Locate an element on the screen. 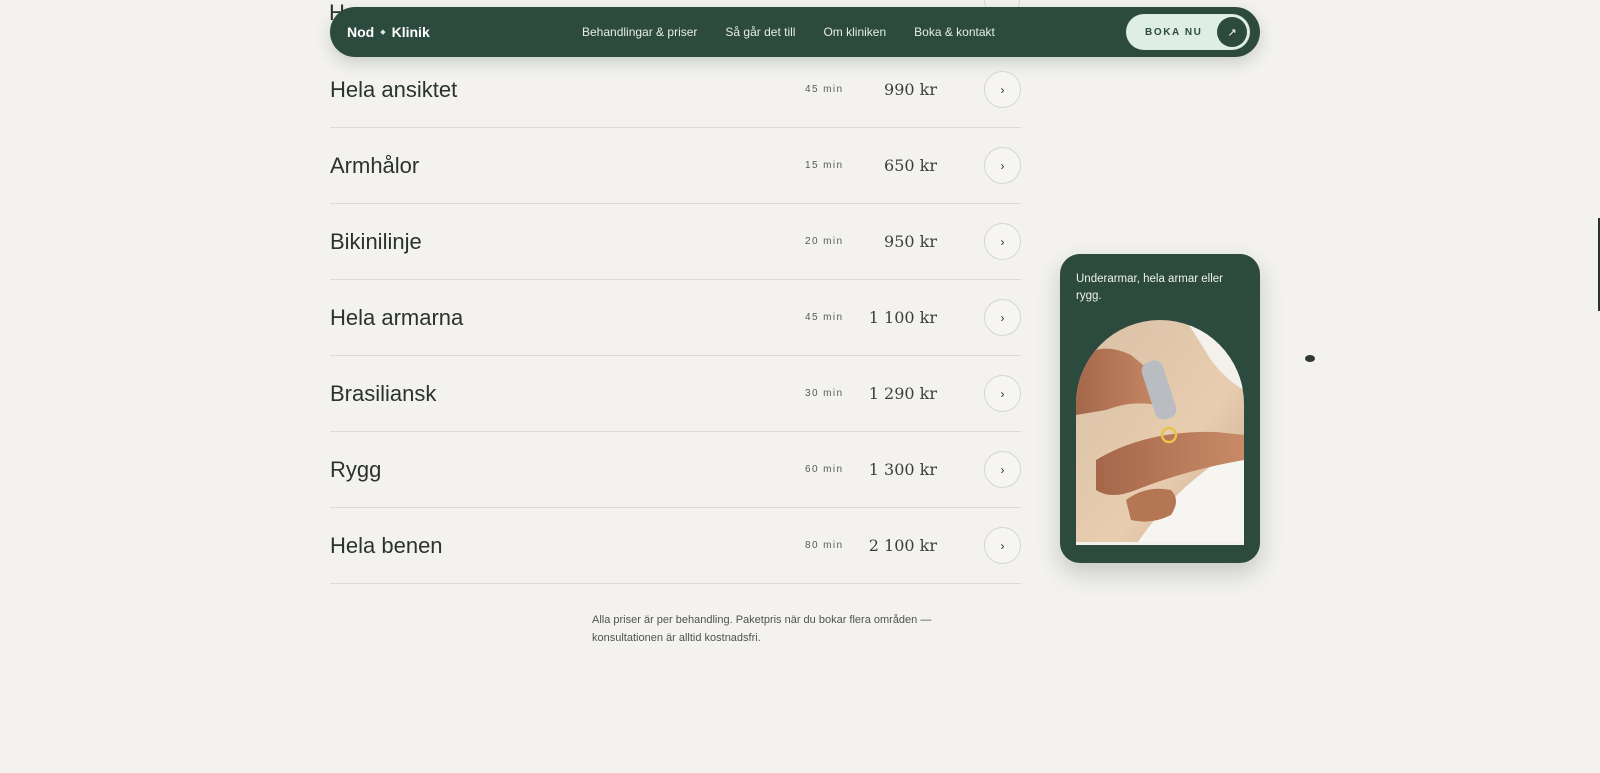 This screenshot has height=773, width=1600. treatment-price: 990 kr is located at coordinates (910, 89).